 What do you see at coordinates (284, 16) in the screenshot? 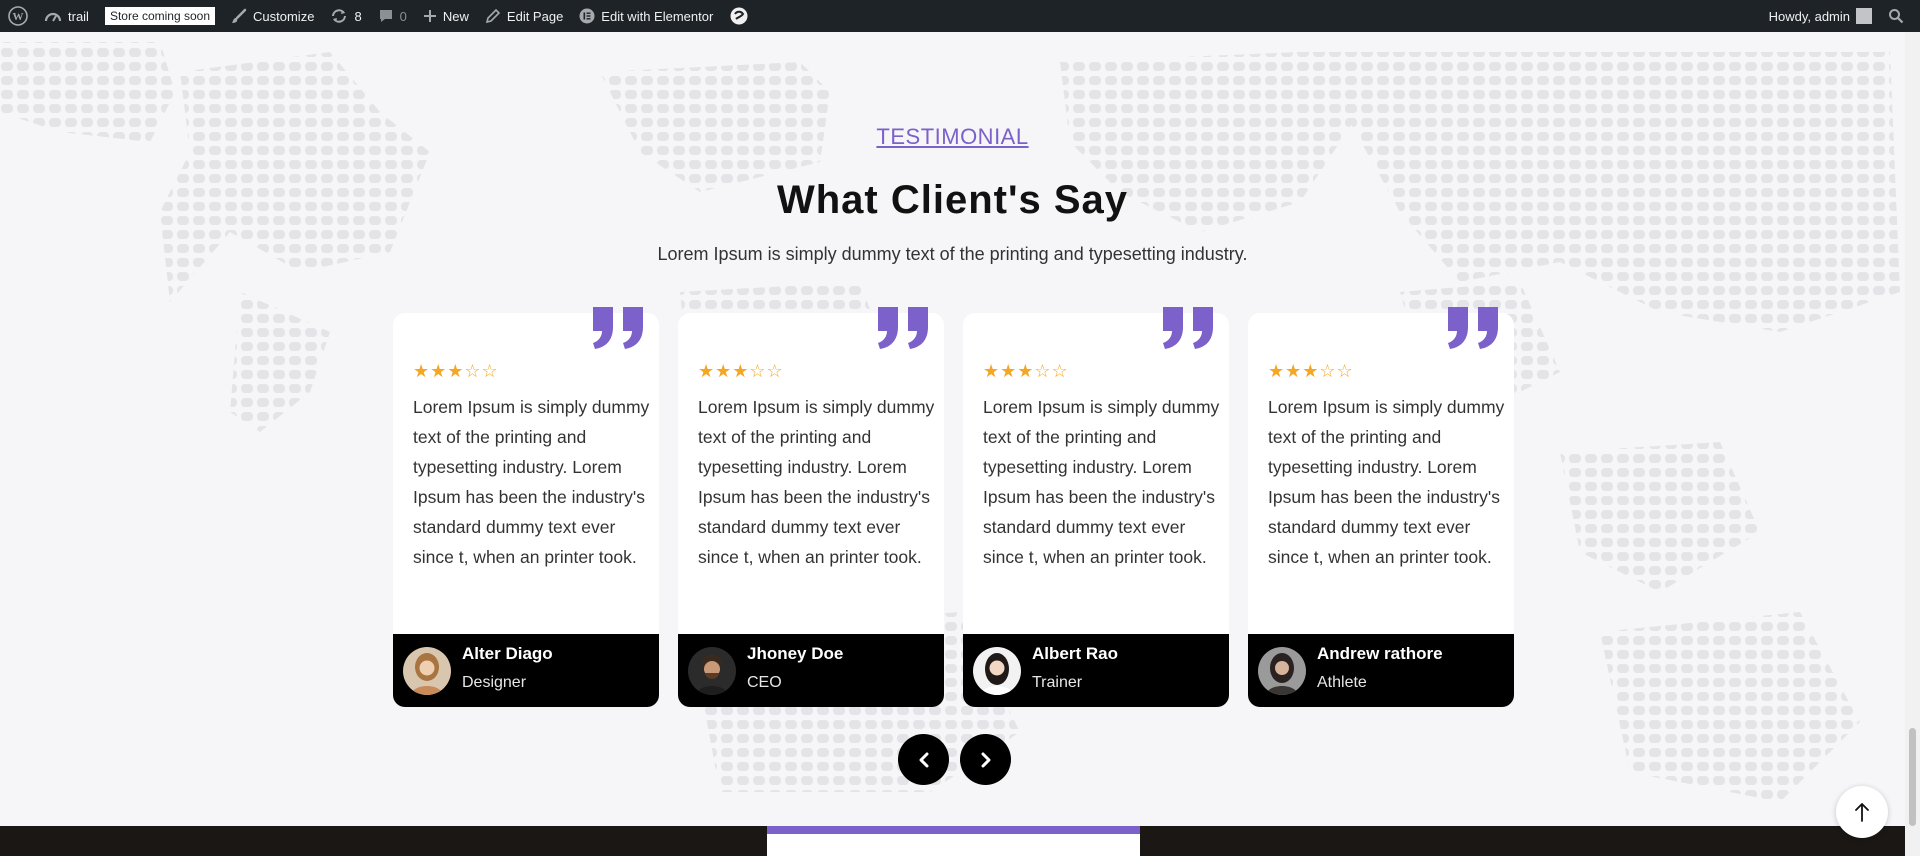
I see `customize-label: Customize` at bounding box center [284, 16].